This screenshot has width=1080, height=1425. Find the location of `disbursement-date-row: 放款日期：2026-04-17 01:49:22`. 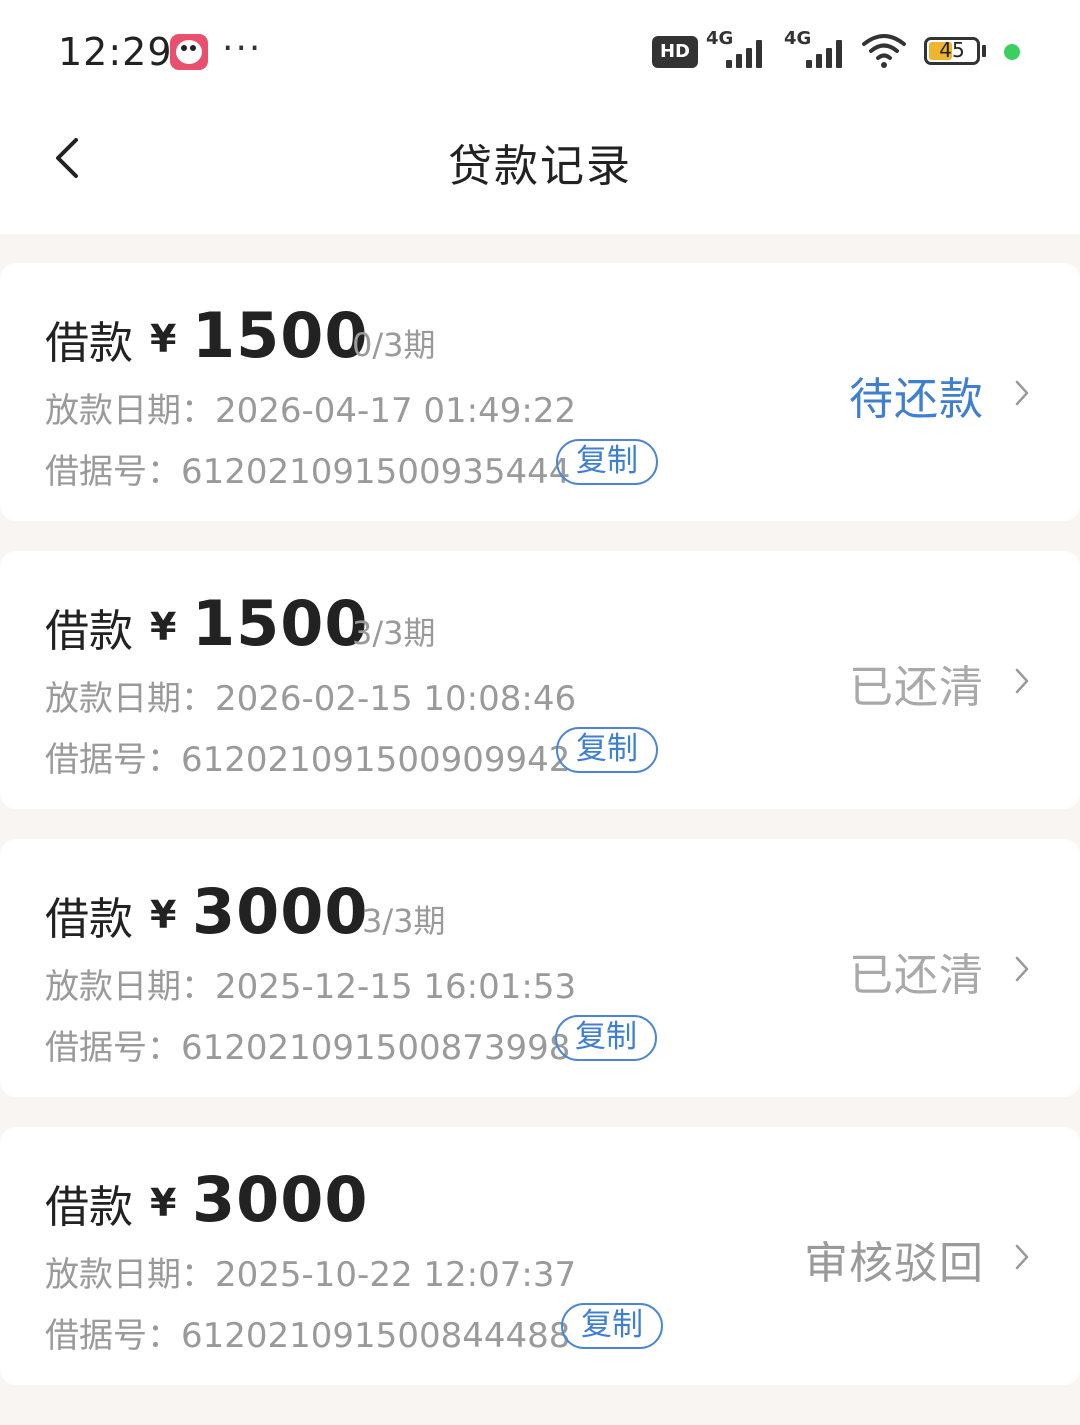

disbursement-date-row: 放款日期：2026-04-17 01:49:22 is located at coordinates (310, 407).